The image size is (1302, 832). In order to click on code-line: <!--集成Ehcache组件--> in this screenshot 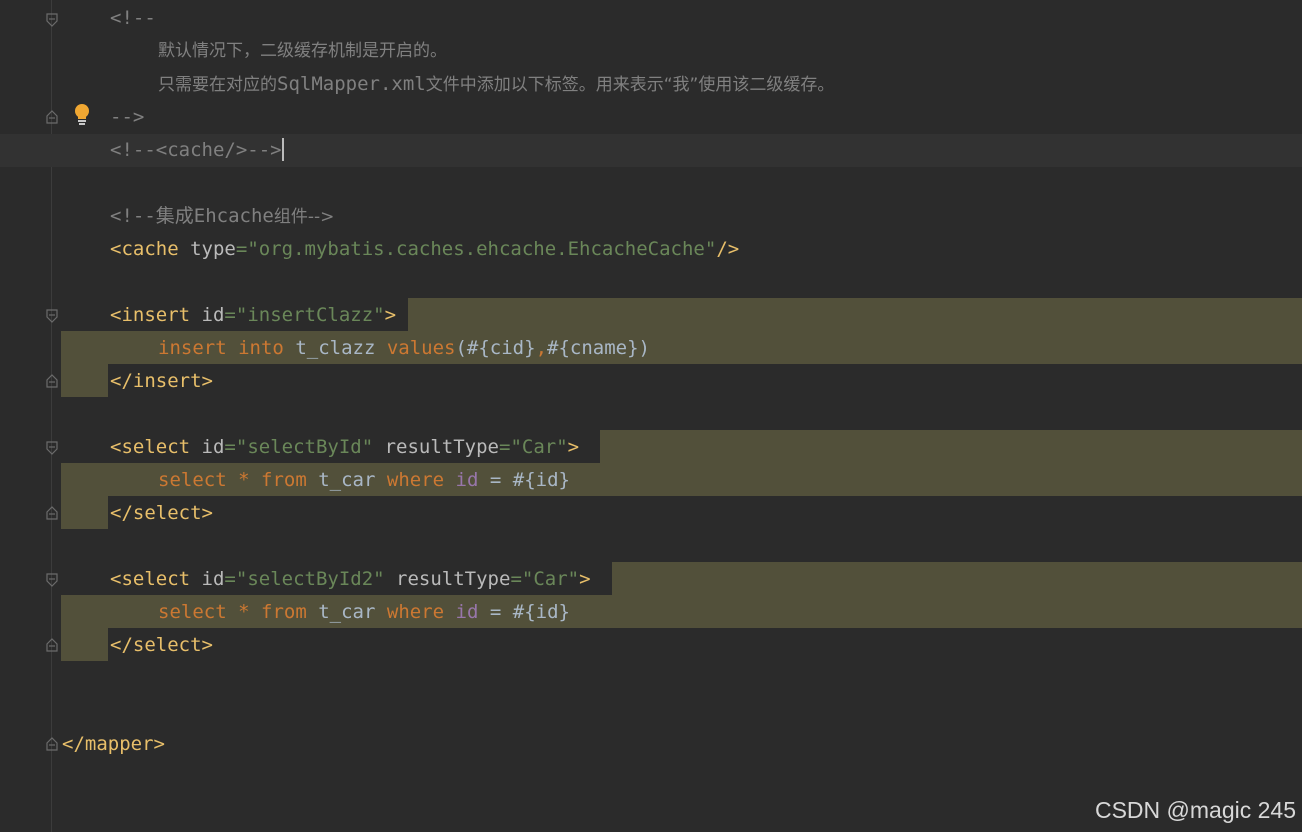, I will do `click(651, 216)`.